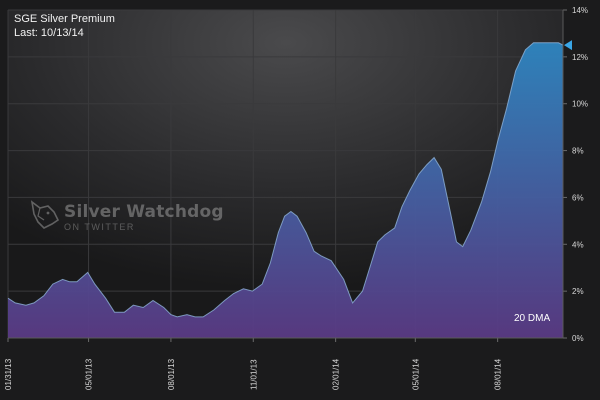 The height and width of the screenshot is (400, 600). What do you see at coordinates (253, 374) in the screenshot?
I see `x-tick-label: 11/01/13` at bounding box center [253, 374].